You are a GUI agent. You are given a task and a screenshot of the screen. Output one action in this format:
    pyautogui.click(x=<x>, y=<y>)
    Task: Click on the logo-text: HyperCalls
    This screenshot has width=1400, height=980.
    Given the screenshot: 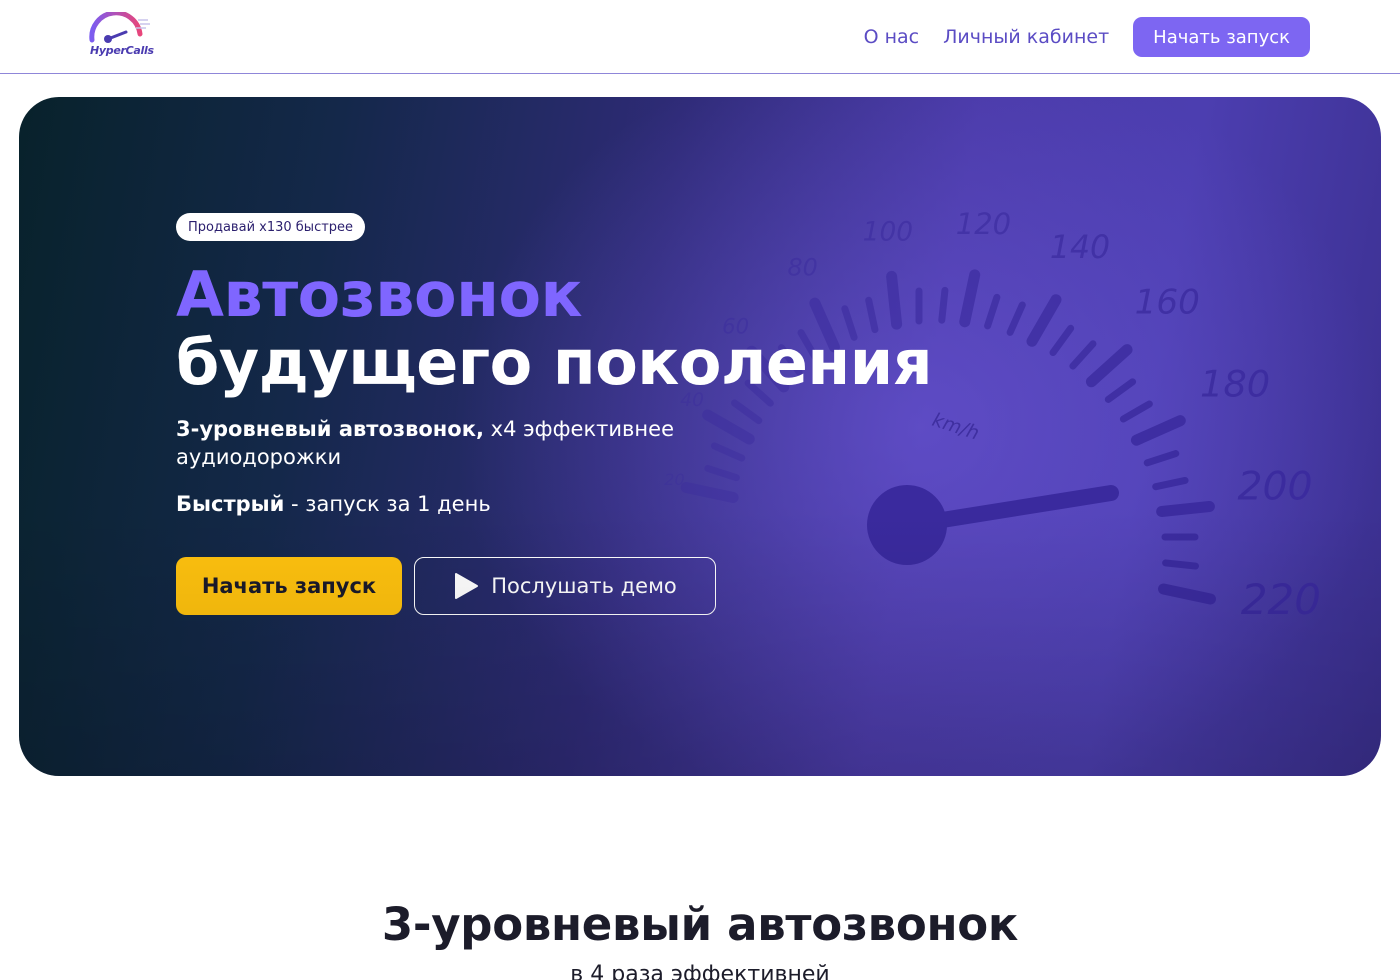 What is the action you would take?
    pyautogui.click(x=122, y=50)
    